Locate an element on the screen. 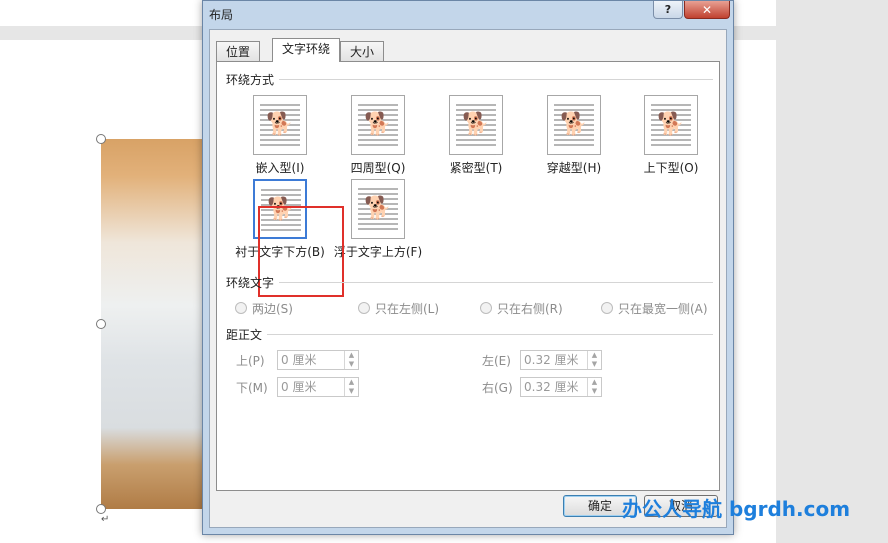 The height and width of the screenshot is (543, 888). radio-label: 两边(S) is located at coordinates (272, 309).